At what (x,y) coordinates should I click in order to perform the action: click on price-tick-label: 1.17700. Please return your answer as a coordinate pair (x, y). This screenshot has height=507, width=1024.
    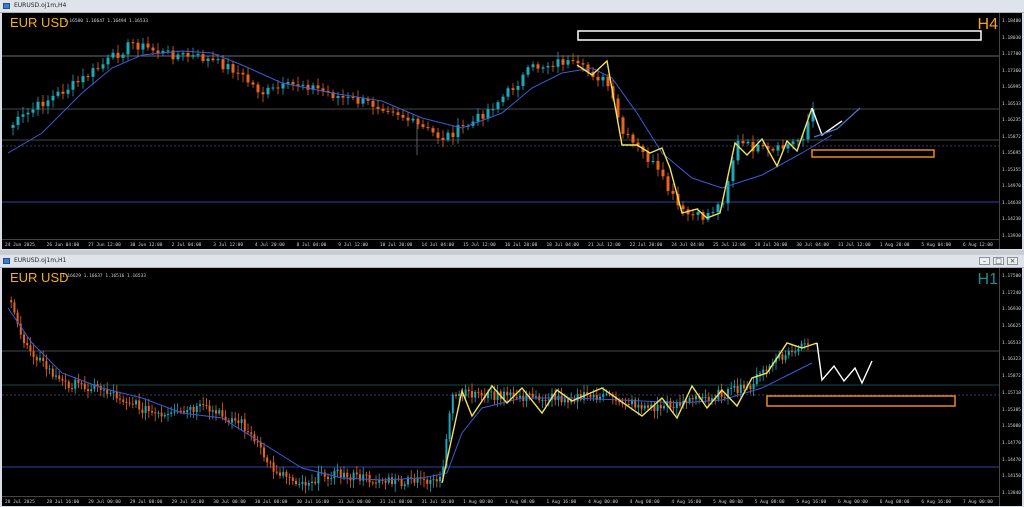
    Looking at the image, I should click on (1011, 55).